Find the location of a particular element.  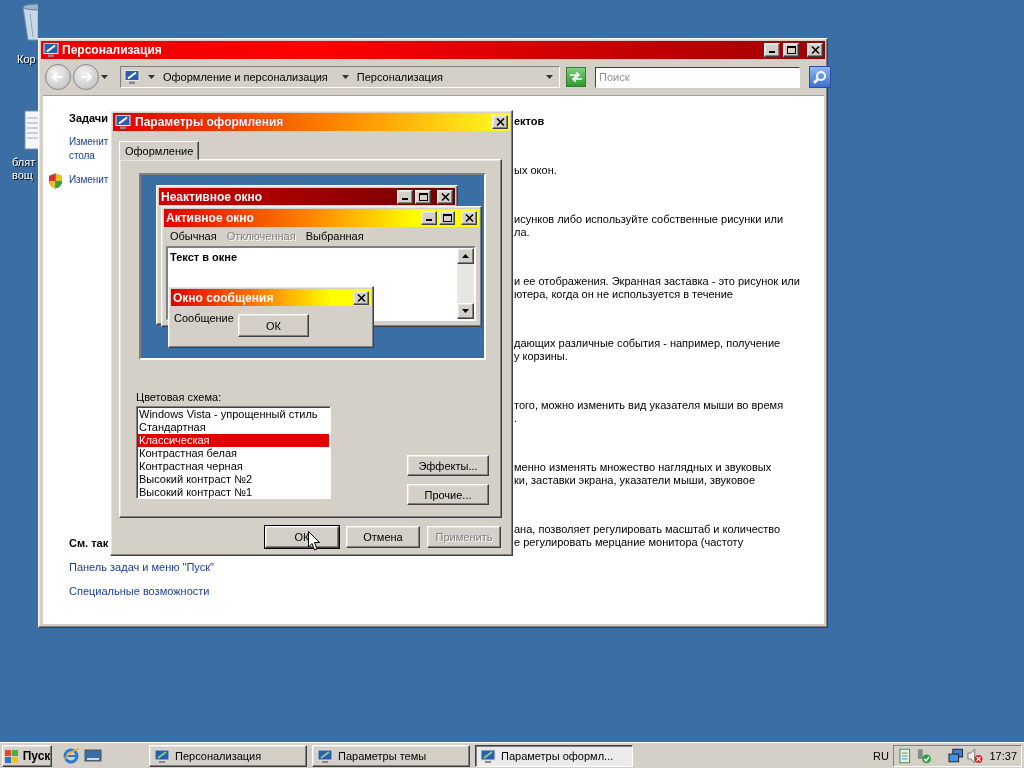

section-heading: Задачи is located at coordinates (89, 118).